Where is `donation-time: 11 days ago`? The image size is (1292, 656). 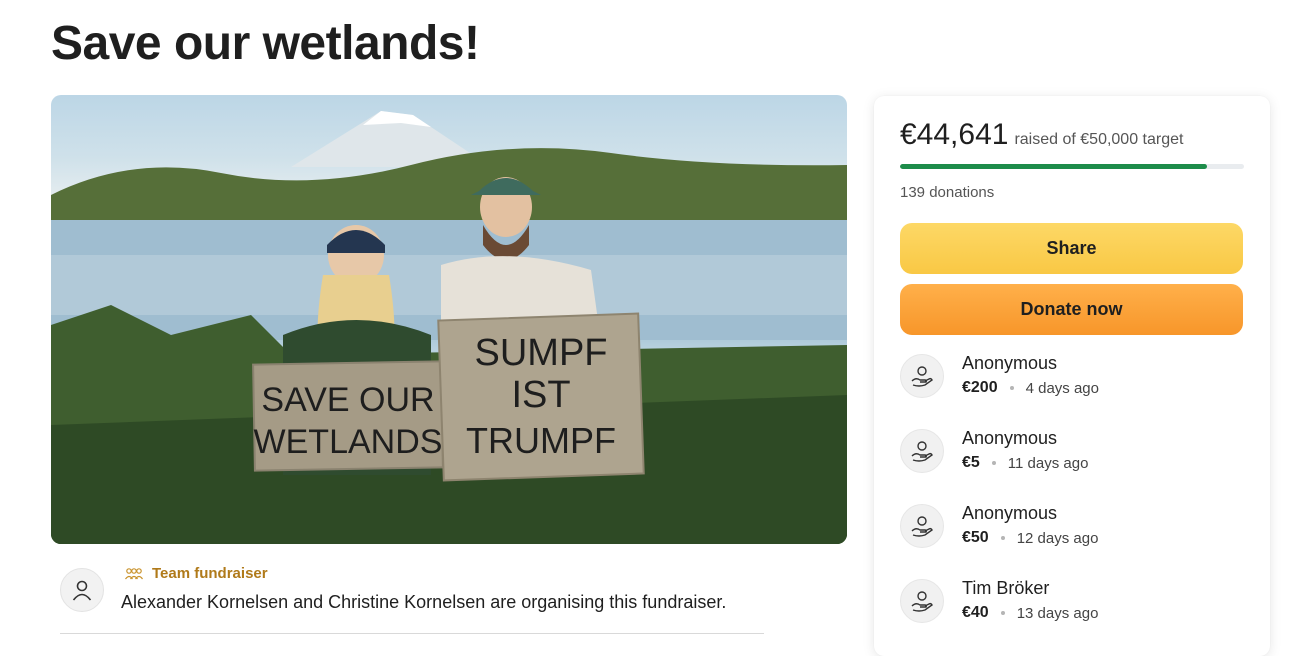 donation-time: 11 days ago is located at coordinates (1048, 463).